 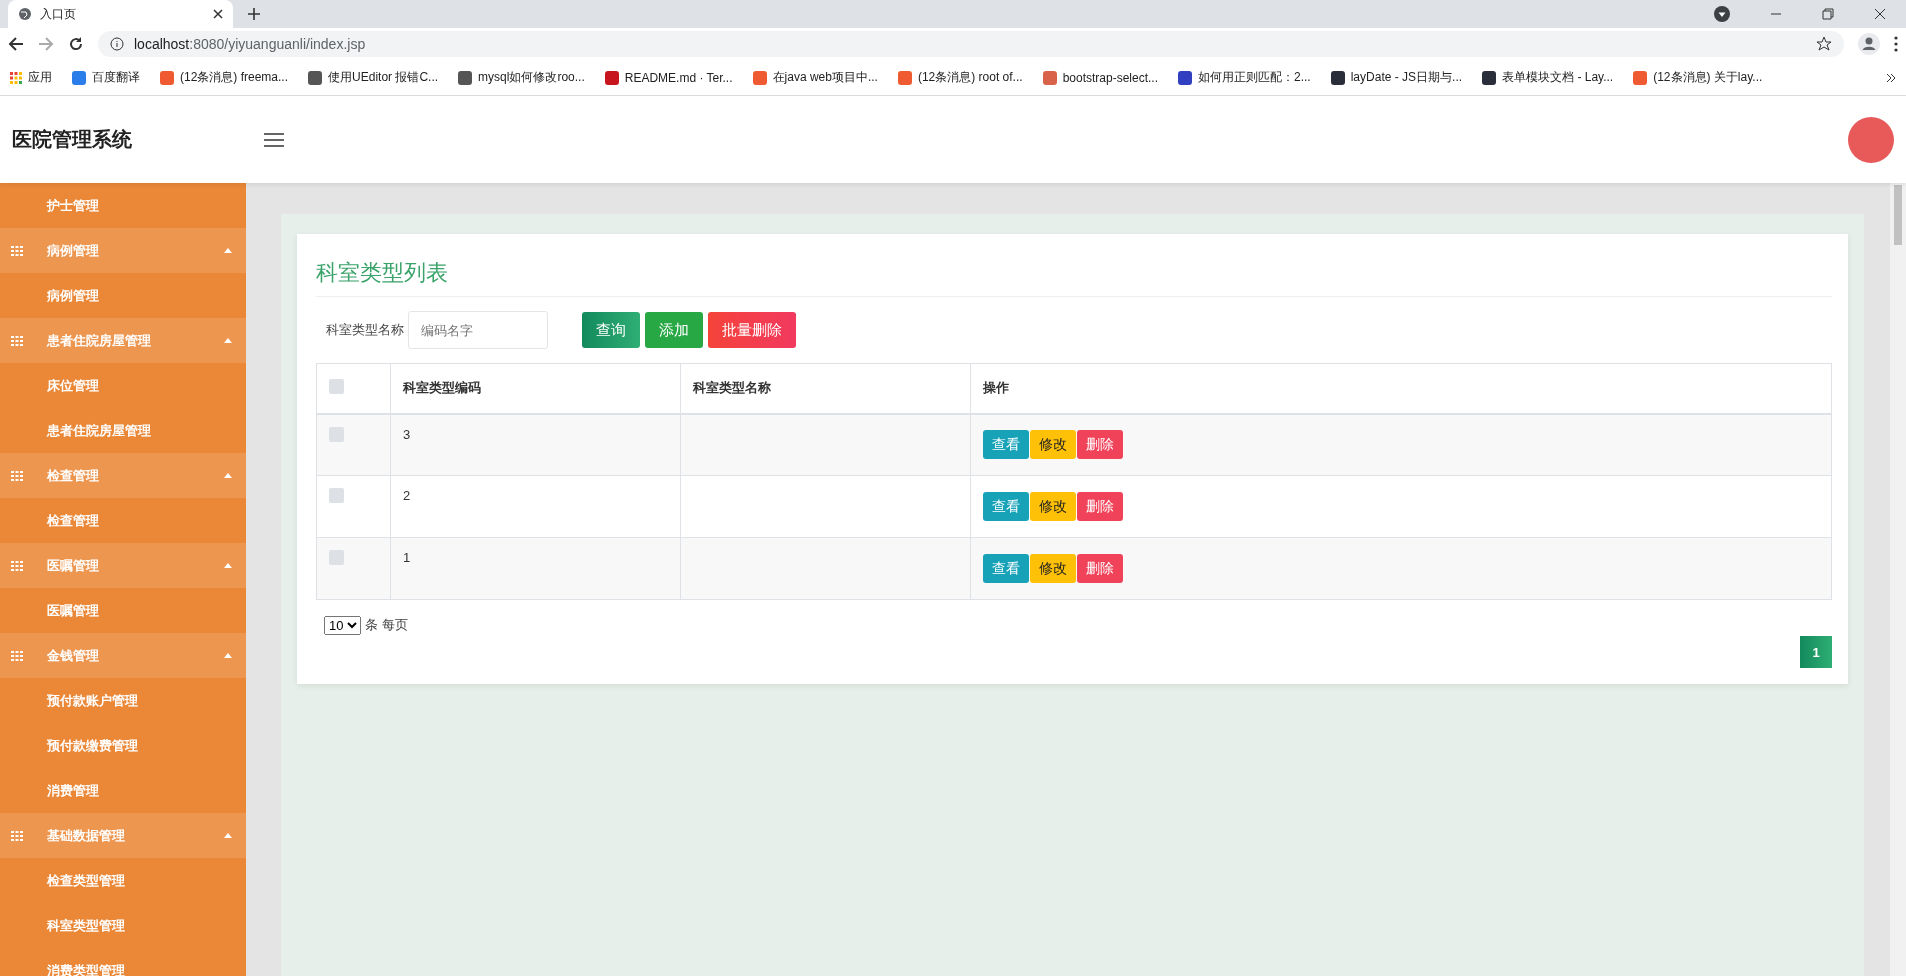 What do you see at coordinates (123, 655) in the screenshot?
I see `sidebar-group: 金钱管理` at bounding box center [123, 655].